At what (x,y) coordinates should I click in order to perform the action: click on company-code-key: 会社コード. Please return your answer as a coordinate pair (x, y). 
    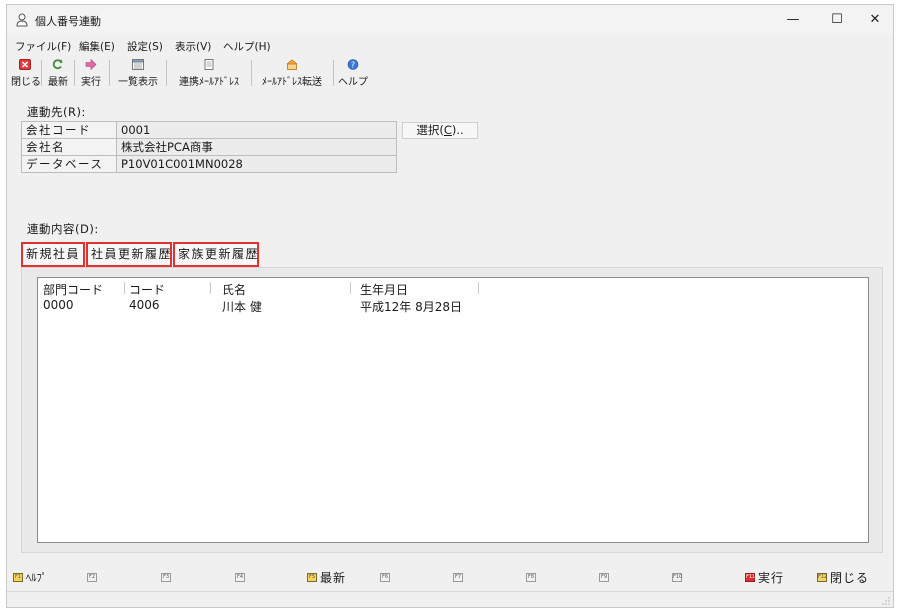
    Looking at the image, I should click on (69, 130).